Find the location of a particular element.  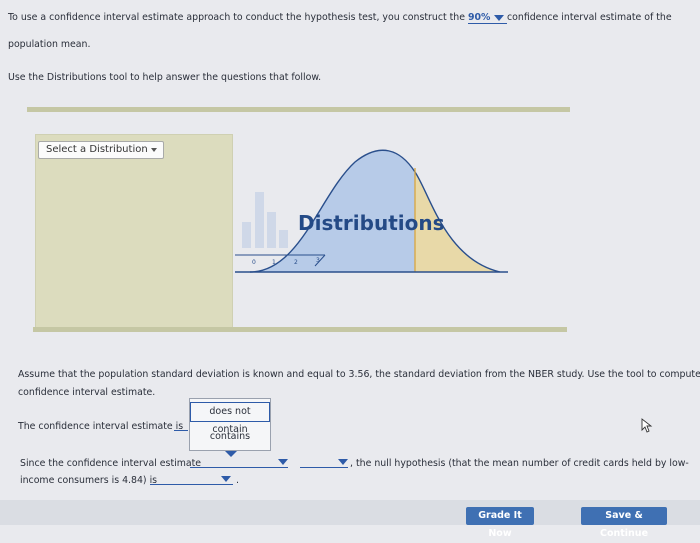

tool-top-border is located at coordinates (298, 109).